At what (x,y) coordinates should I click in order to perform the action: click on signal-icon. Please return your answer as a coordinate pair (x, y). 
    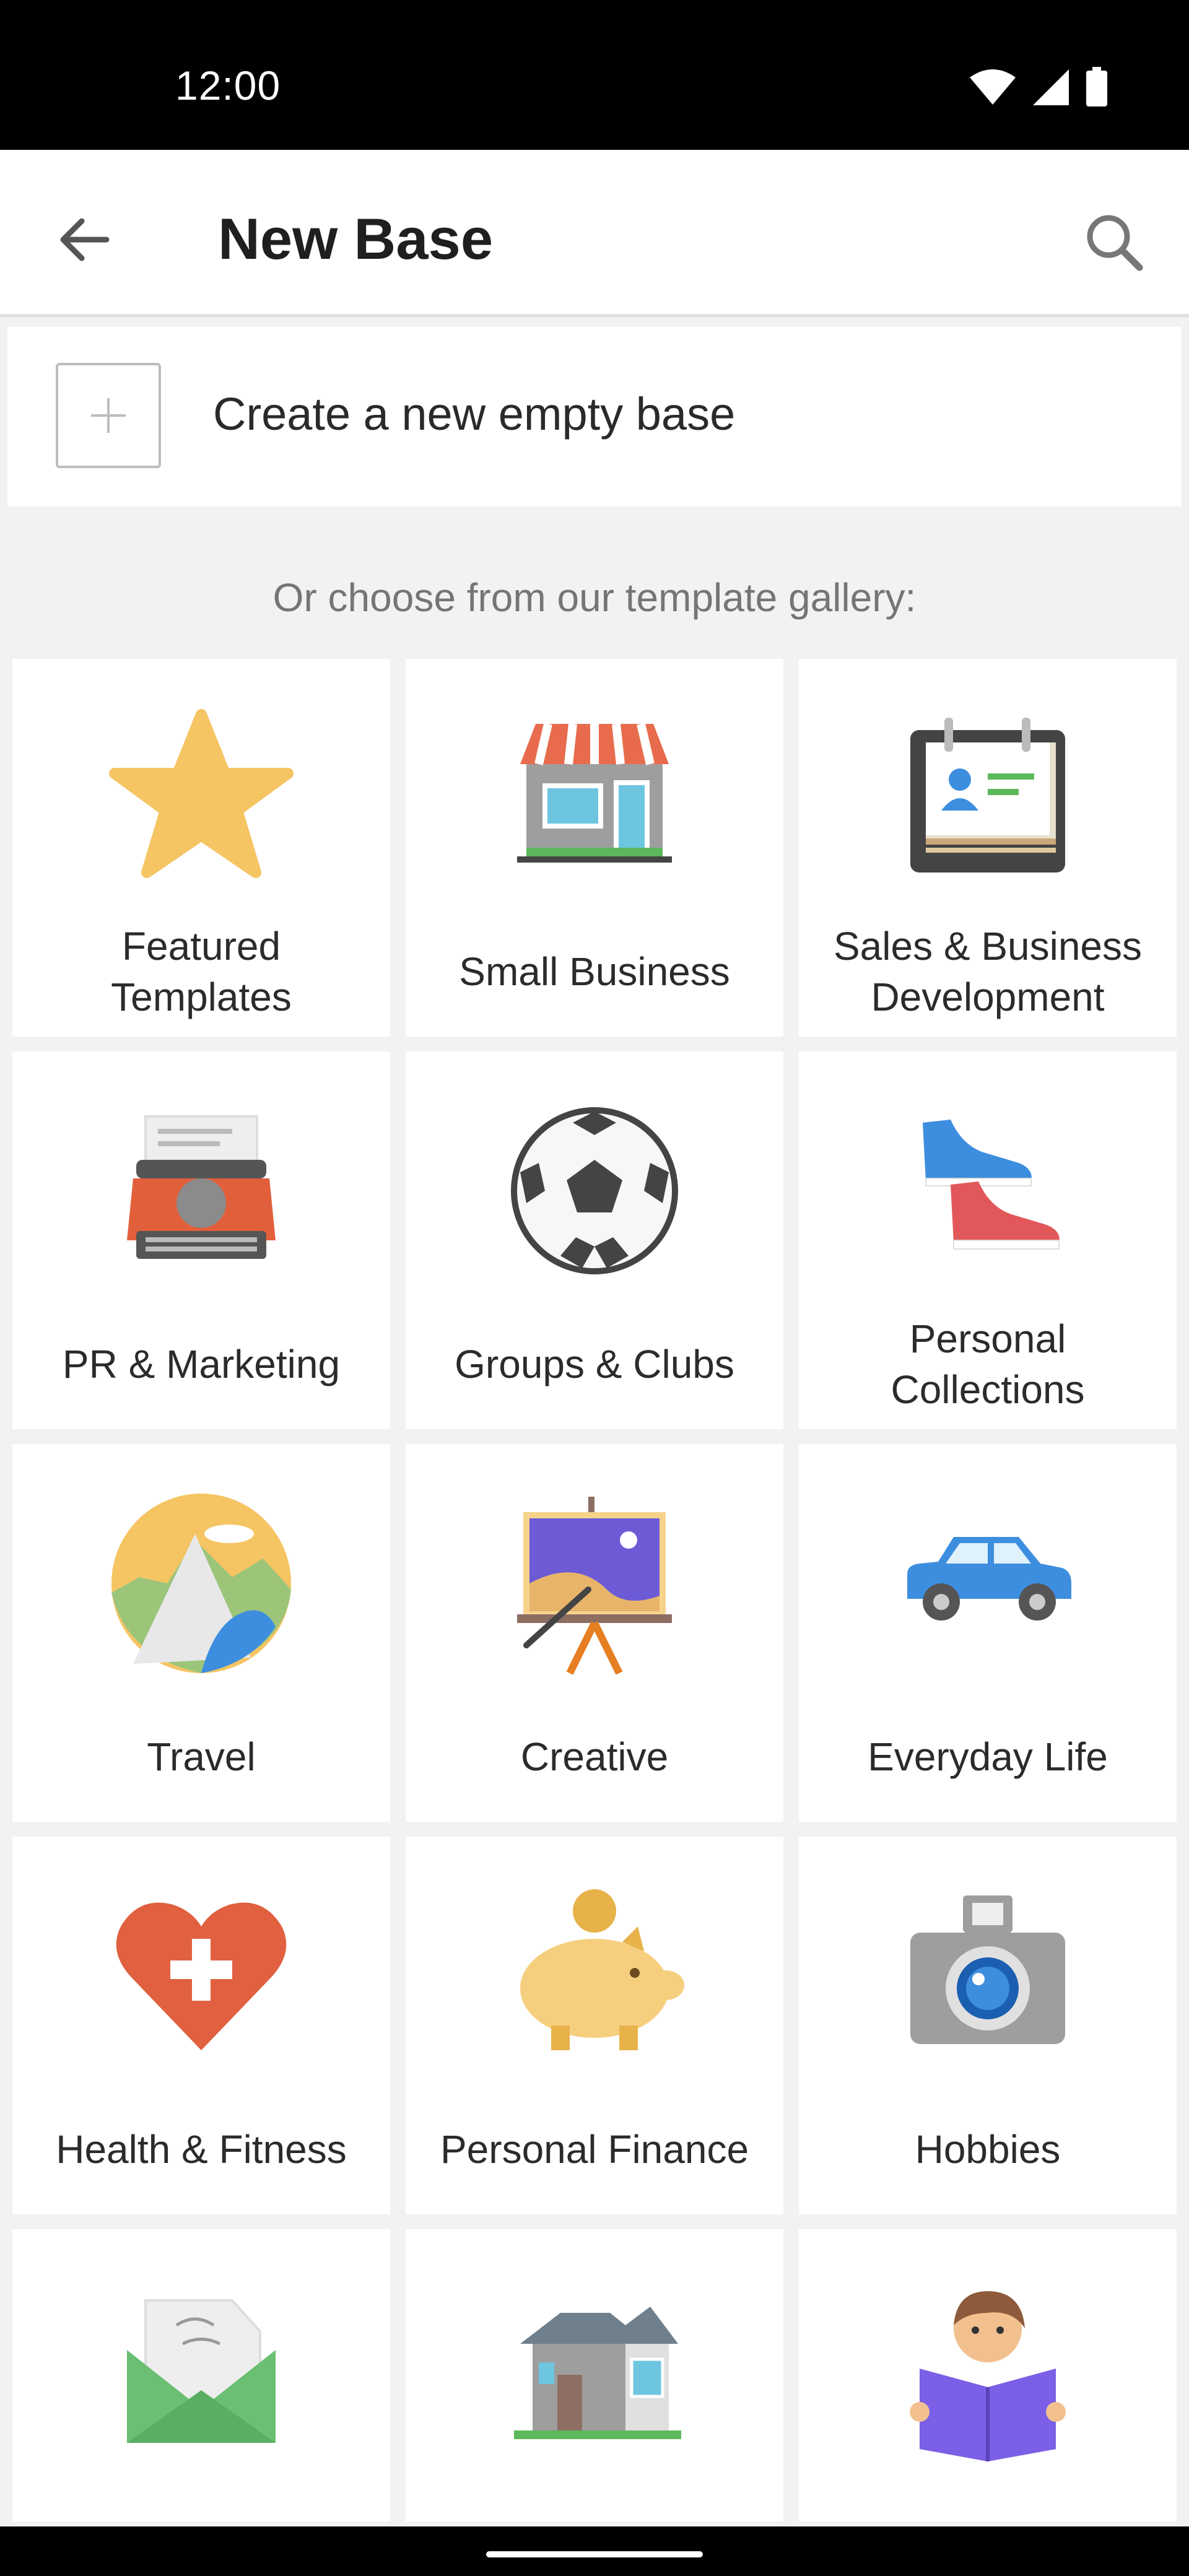
    Looking at the image, I should click on (1051, 87).